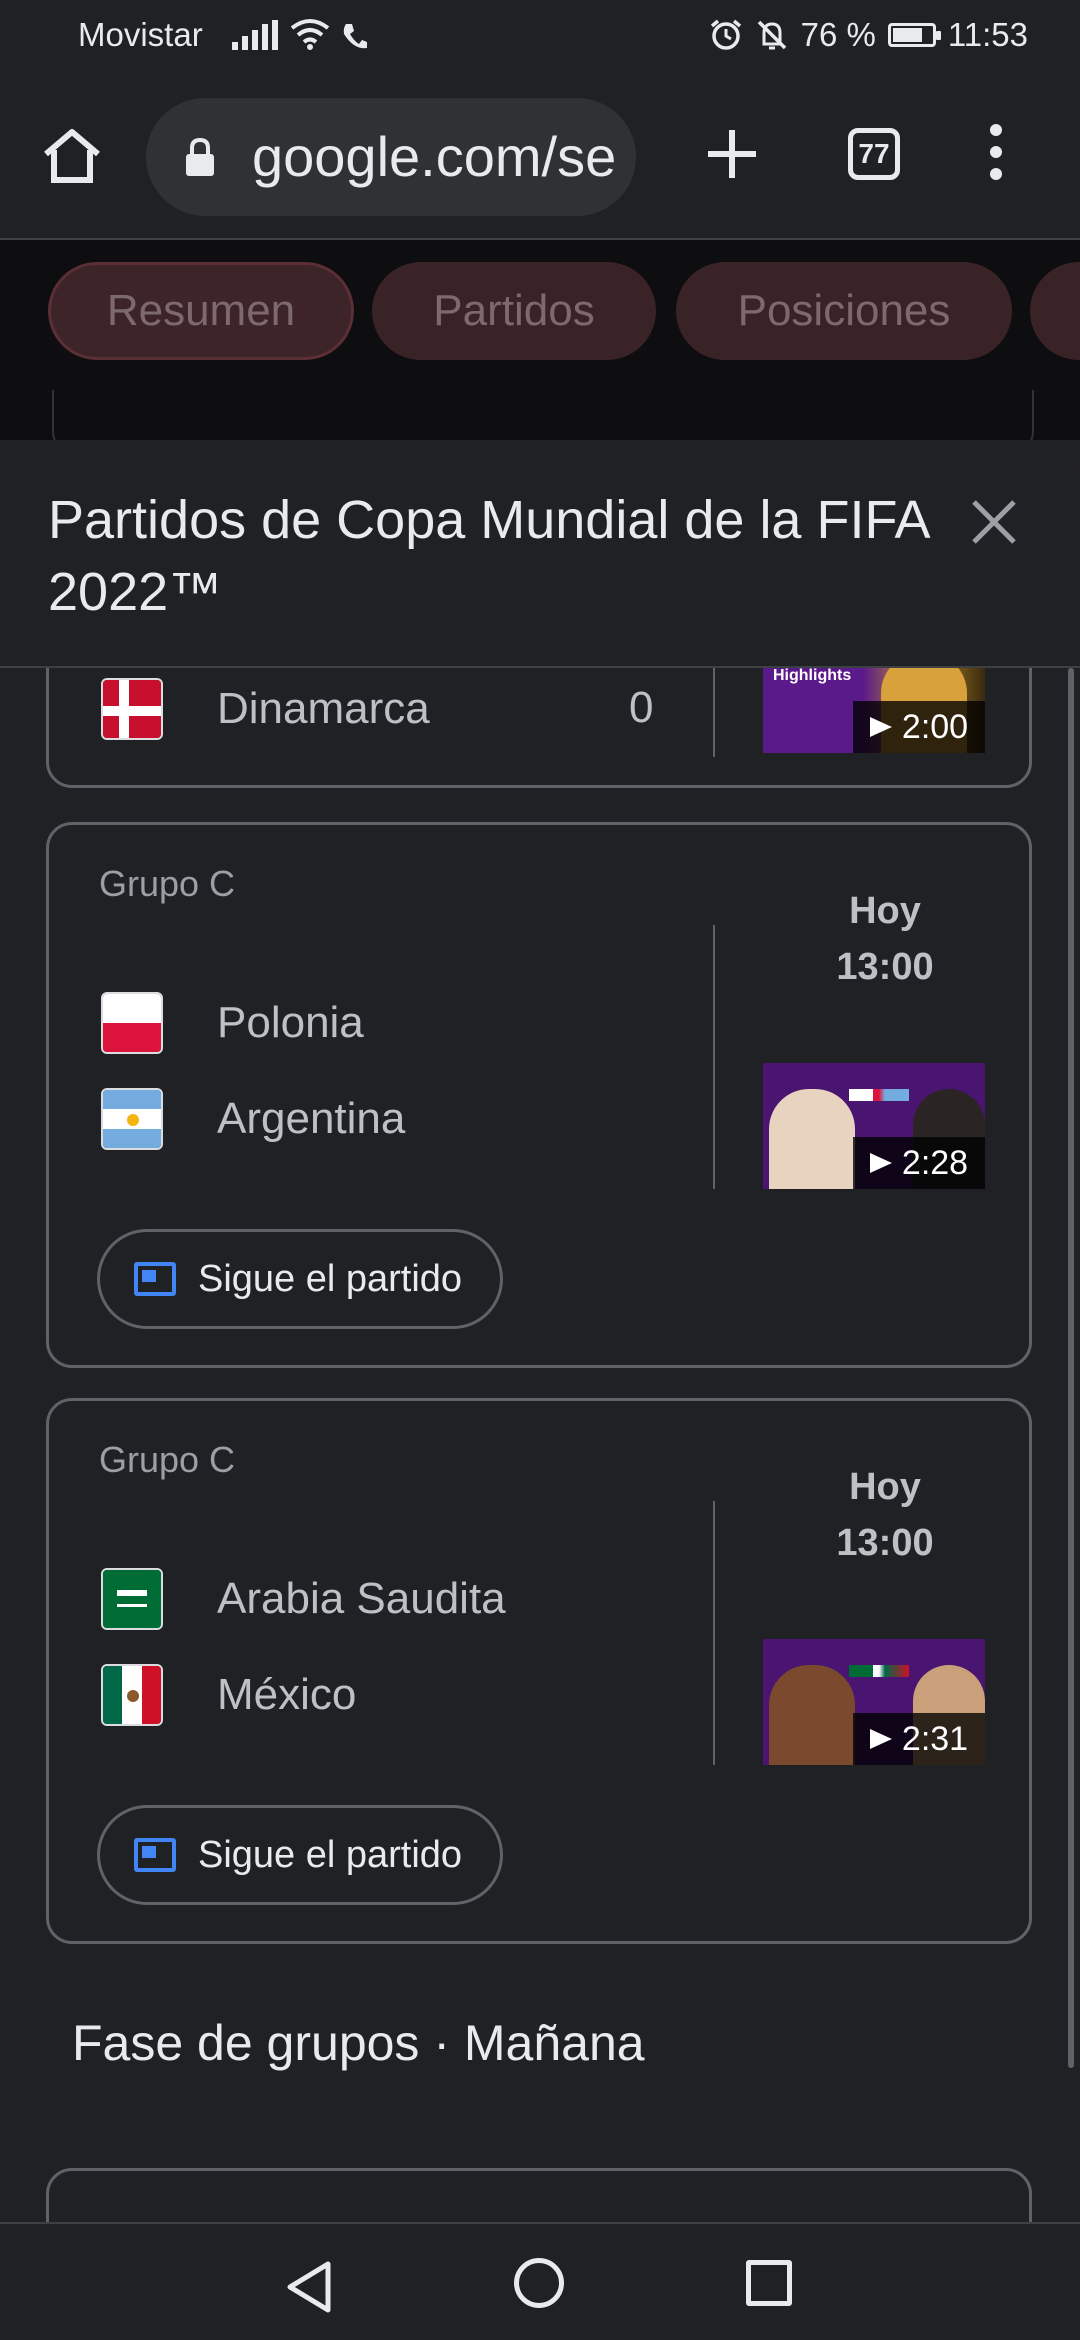 The height and width of the screenshot is (2340, 1080). I want to click on flag-saudi-arabia-icon, so click(132, 1599).